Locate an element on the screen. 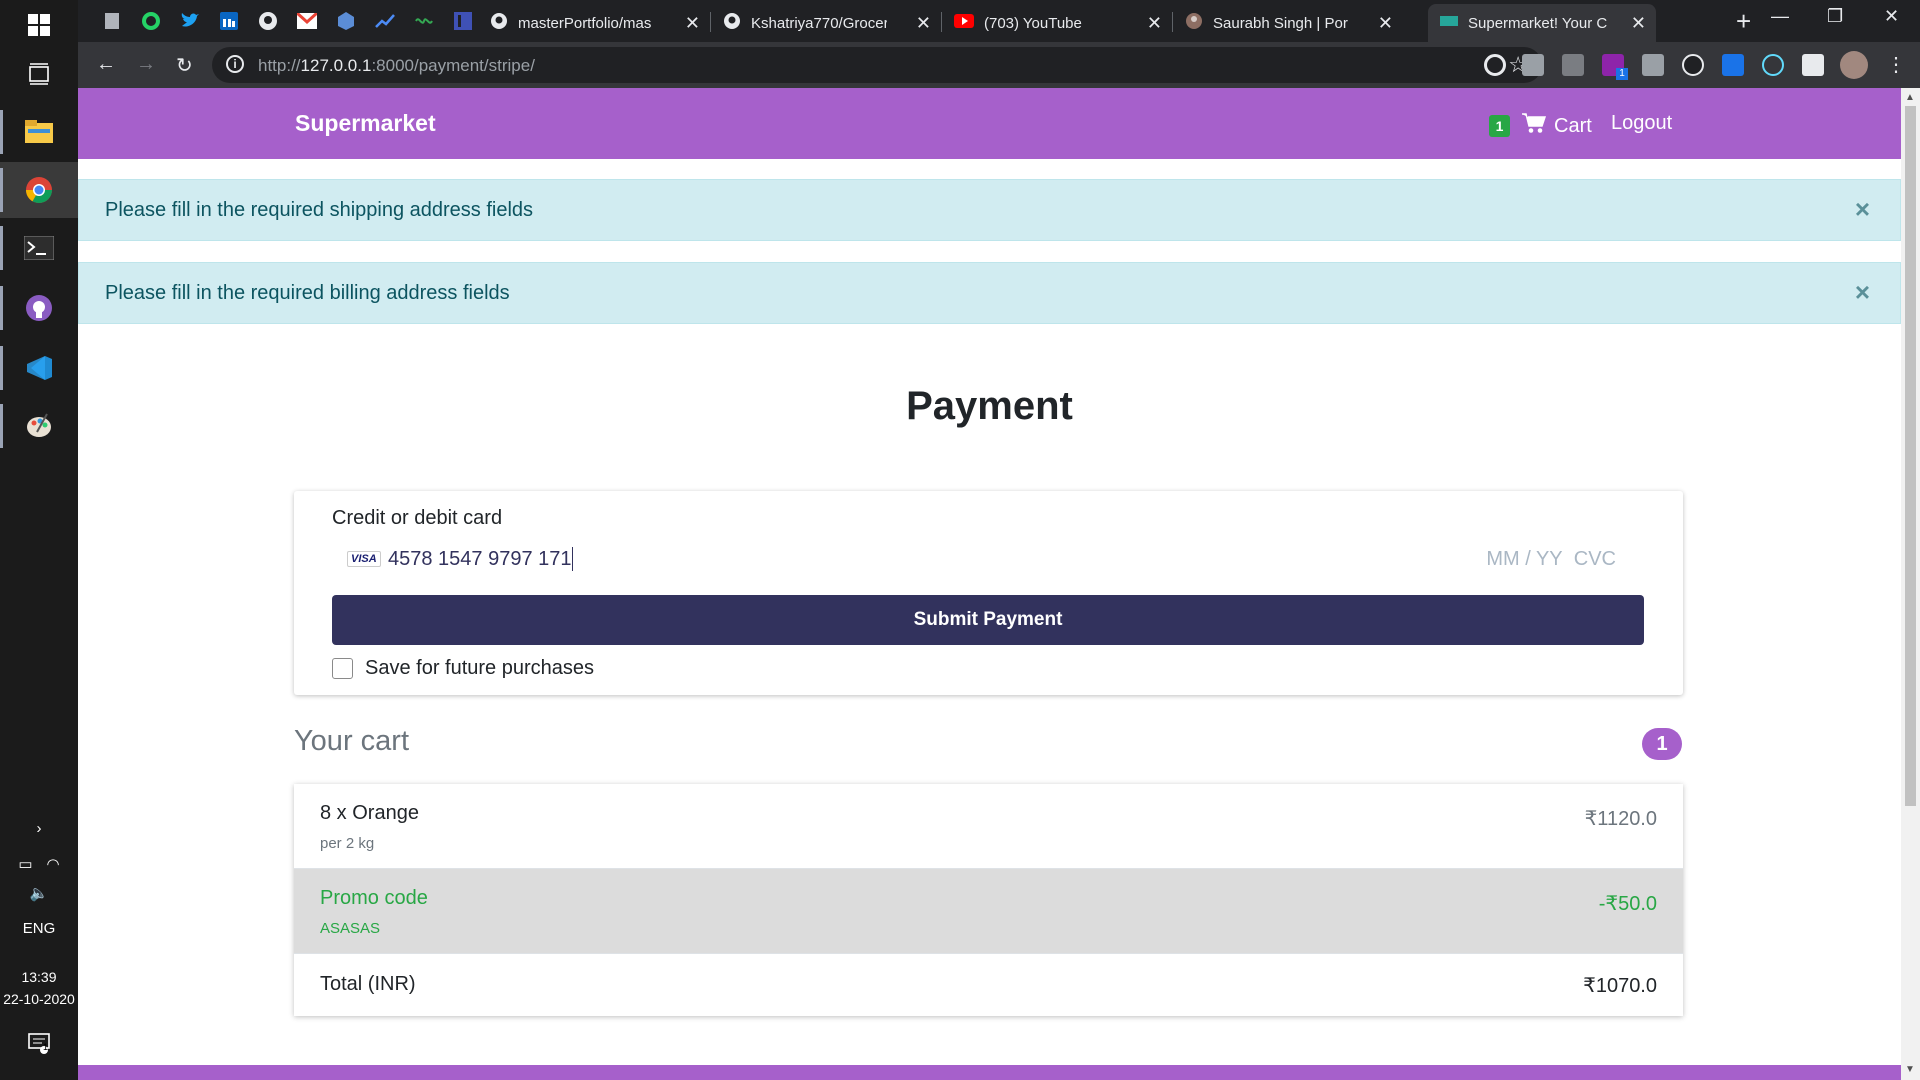  profile-avatar is located at coordinates (1854, 65).